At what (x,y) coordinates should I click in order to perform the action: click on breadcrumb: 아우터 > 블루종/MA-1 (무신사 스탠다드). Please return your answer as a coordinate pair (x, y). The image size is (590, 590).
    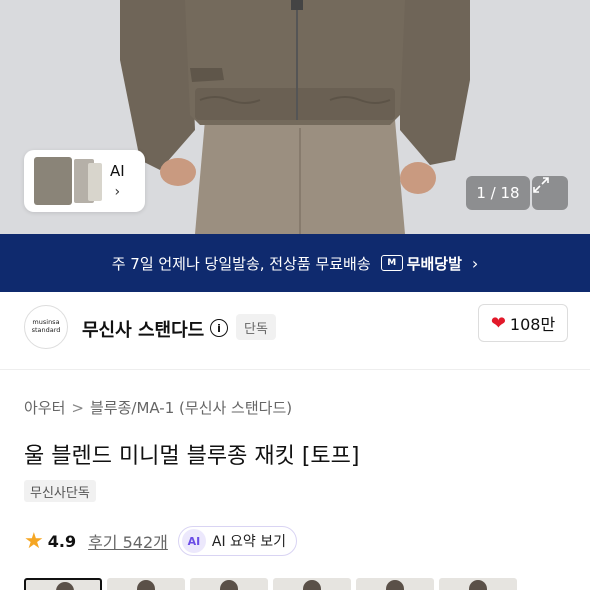
    Looking at the image, I should click on (158, 407).